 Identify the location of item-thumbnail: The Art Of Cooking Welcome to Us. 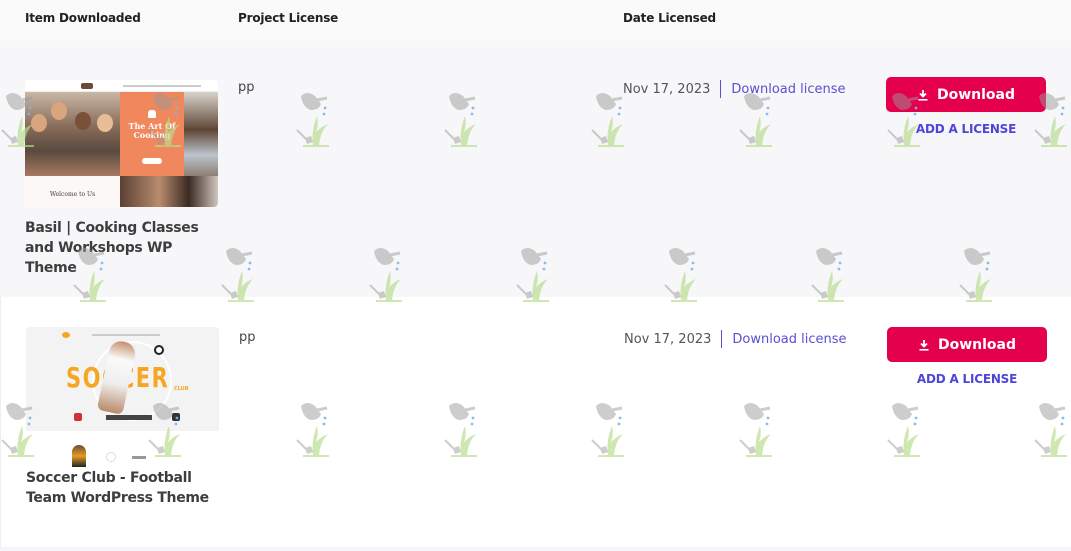
(121, 143).